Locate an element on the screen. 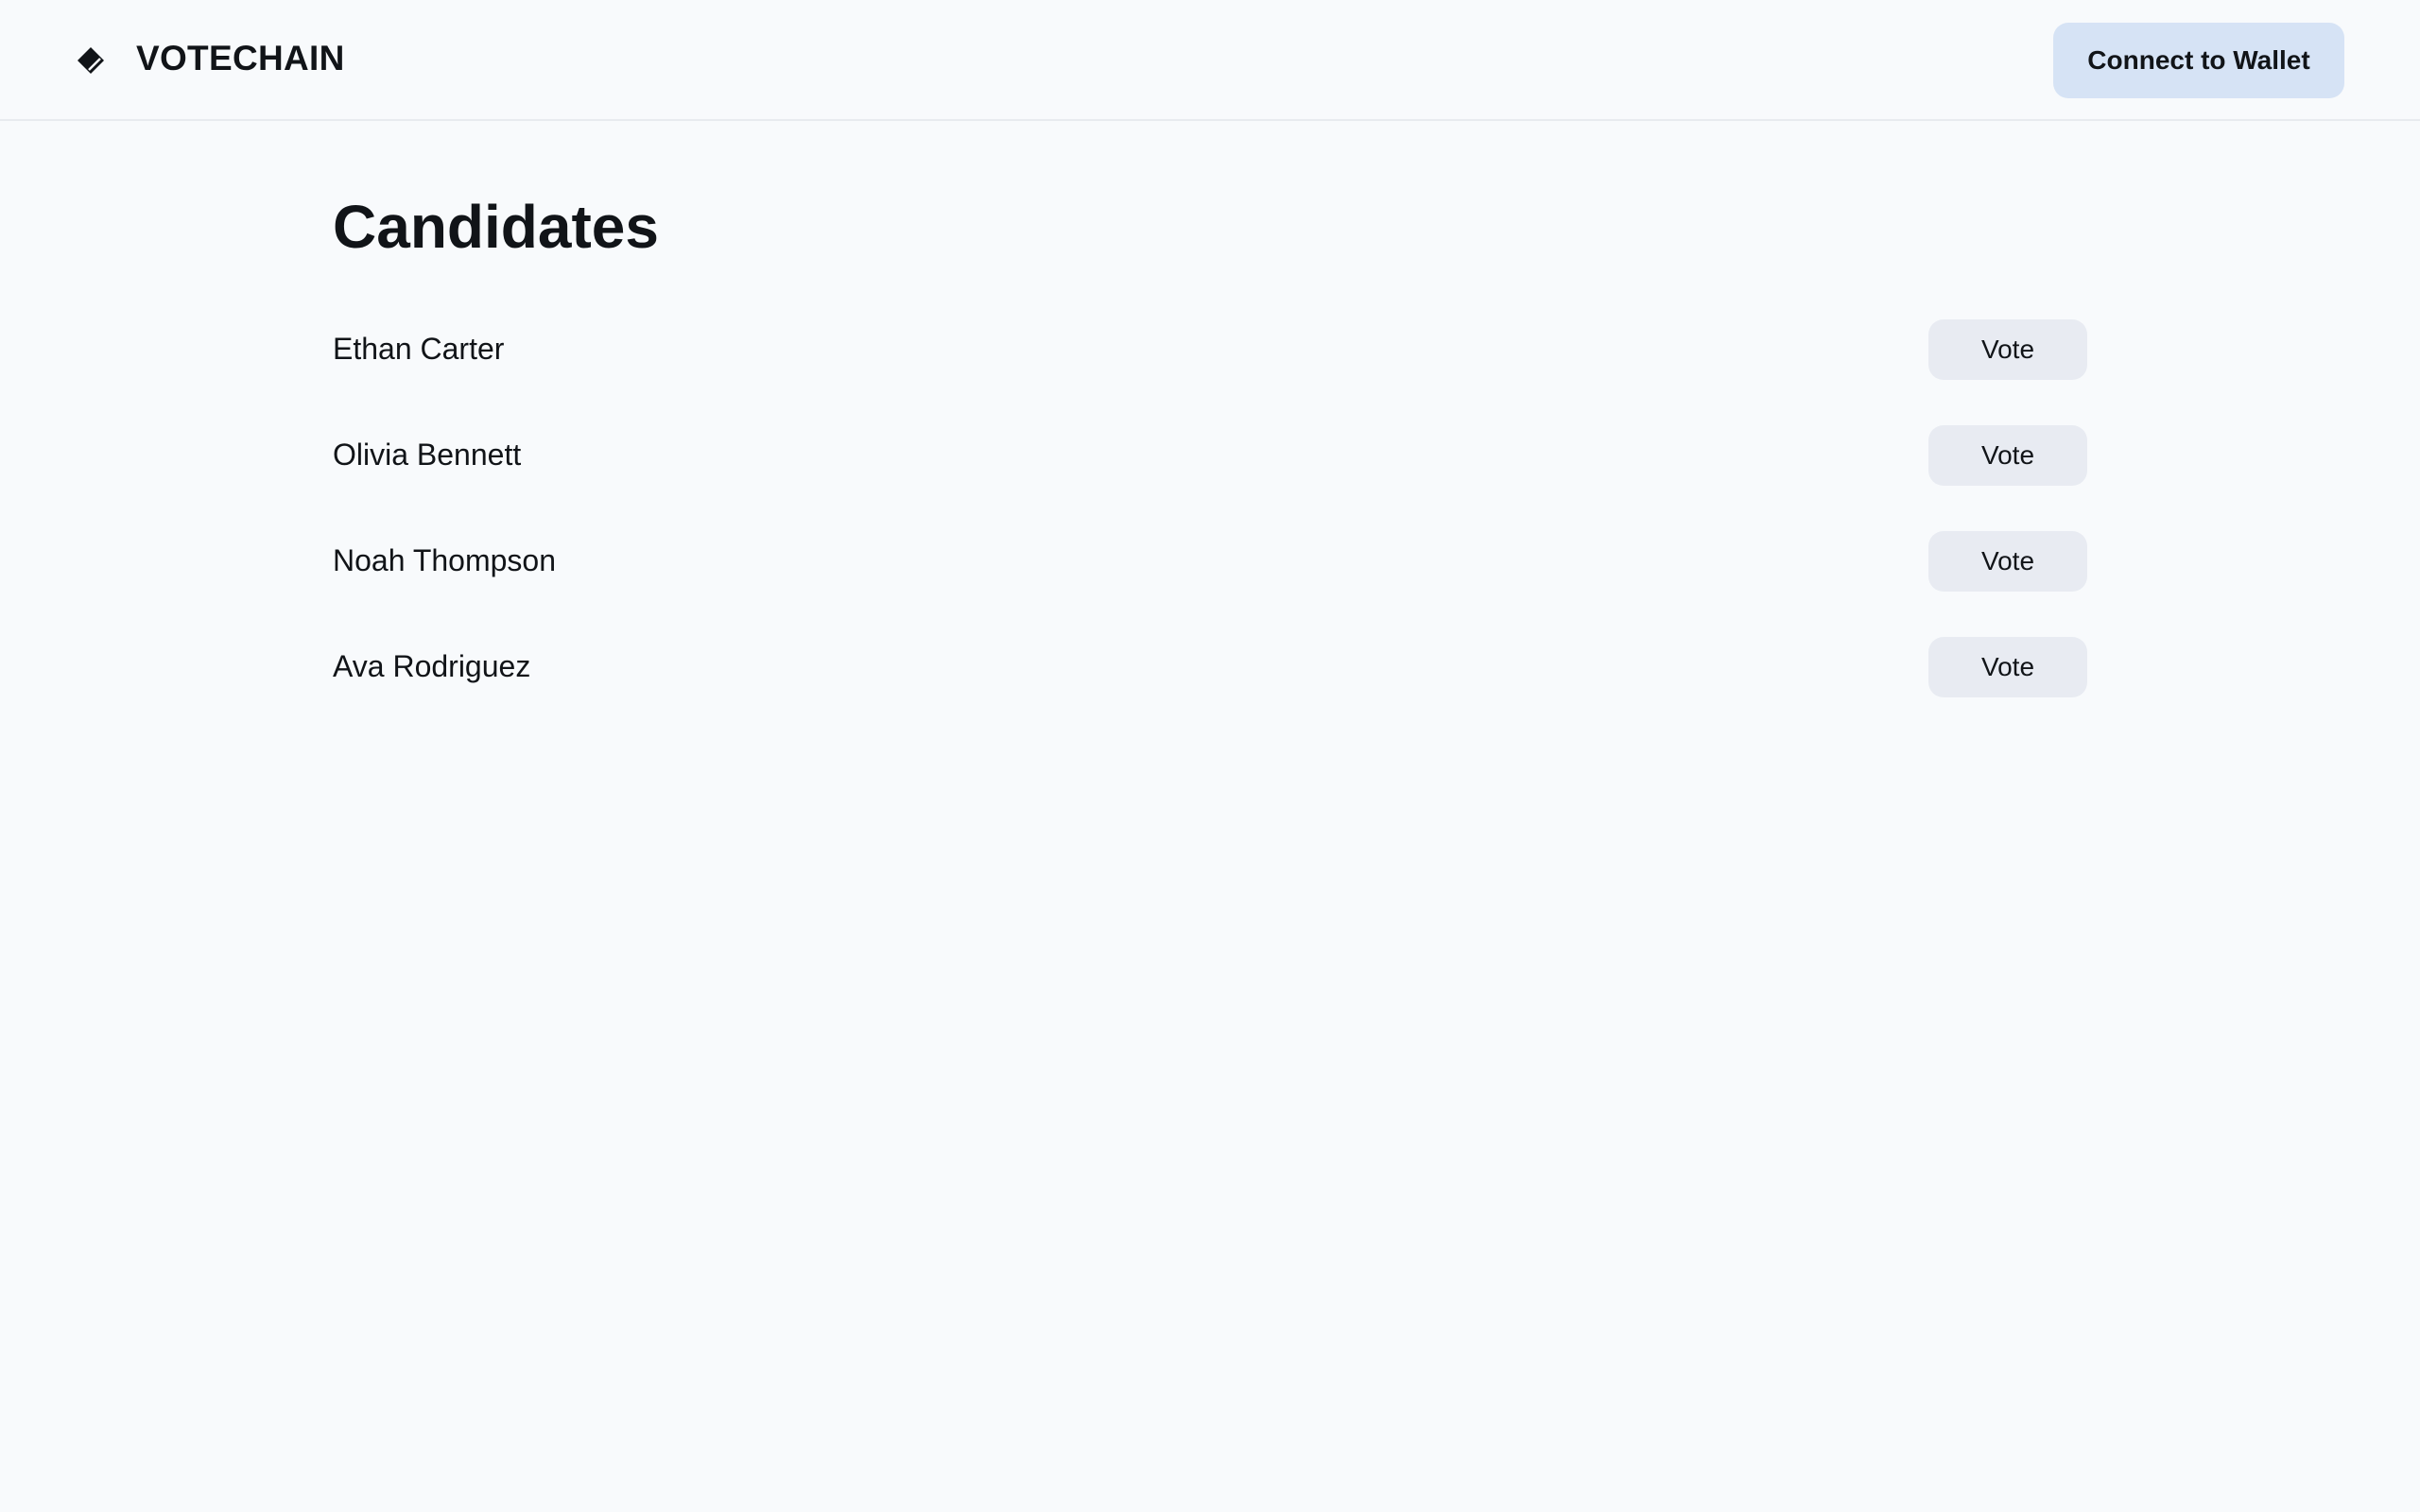 The image size is (2420, 1512). page-title: Candidates is located at coordinates (496, 227).